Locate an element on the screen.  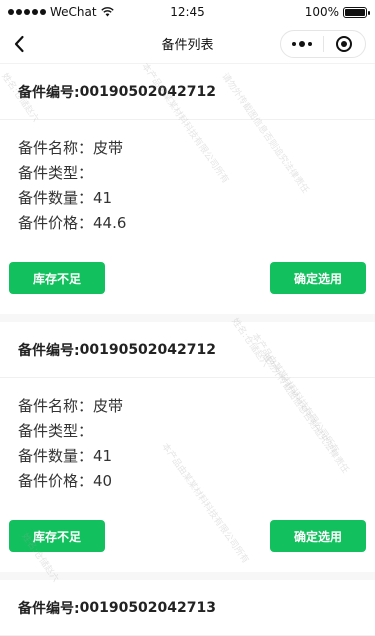
status-right: 100% is located at coordinates (337, 12).